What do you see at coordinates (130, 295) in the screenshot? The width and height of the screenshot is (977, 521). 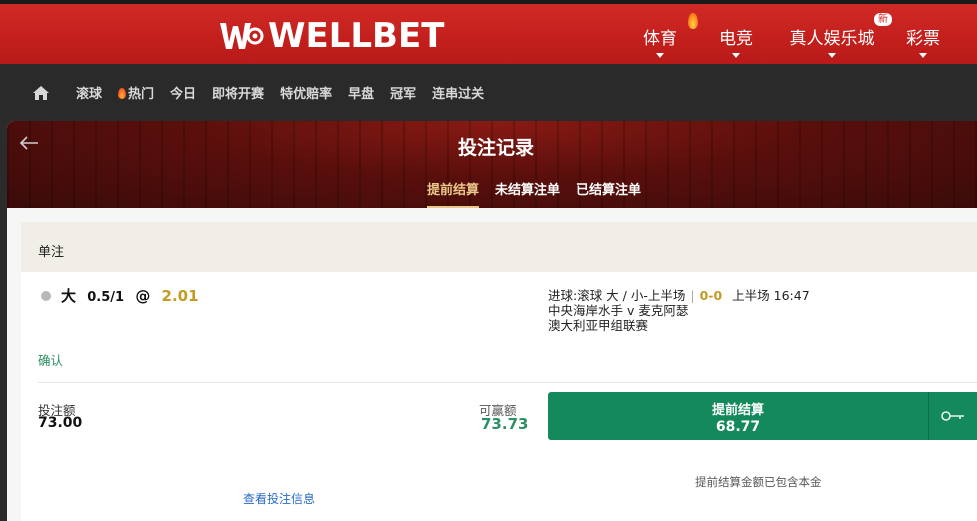 I see `bet-selection: 大 0.5/1 @ 2.01` at bounding box center [130, 295].